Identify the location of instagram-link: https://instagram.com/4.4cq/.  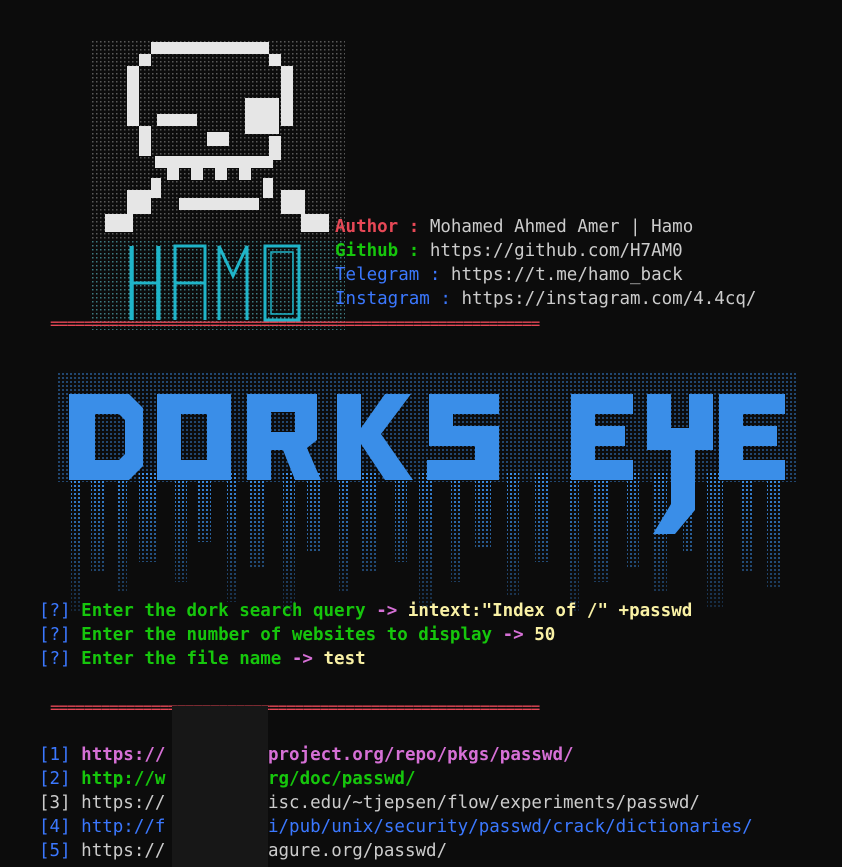
(608, 299).